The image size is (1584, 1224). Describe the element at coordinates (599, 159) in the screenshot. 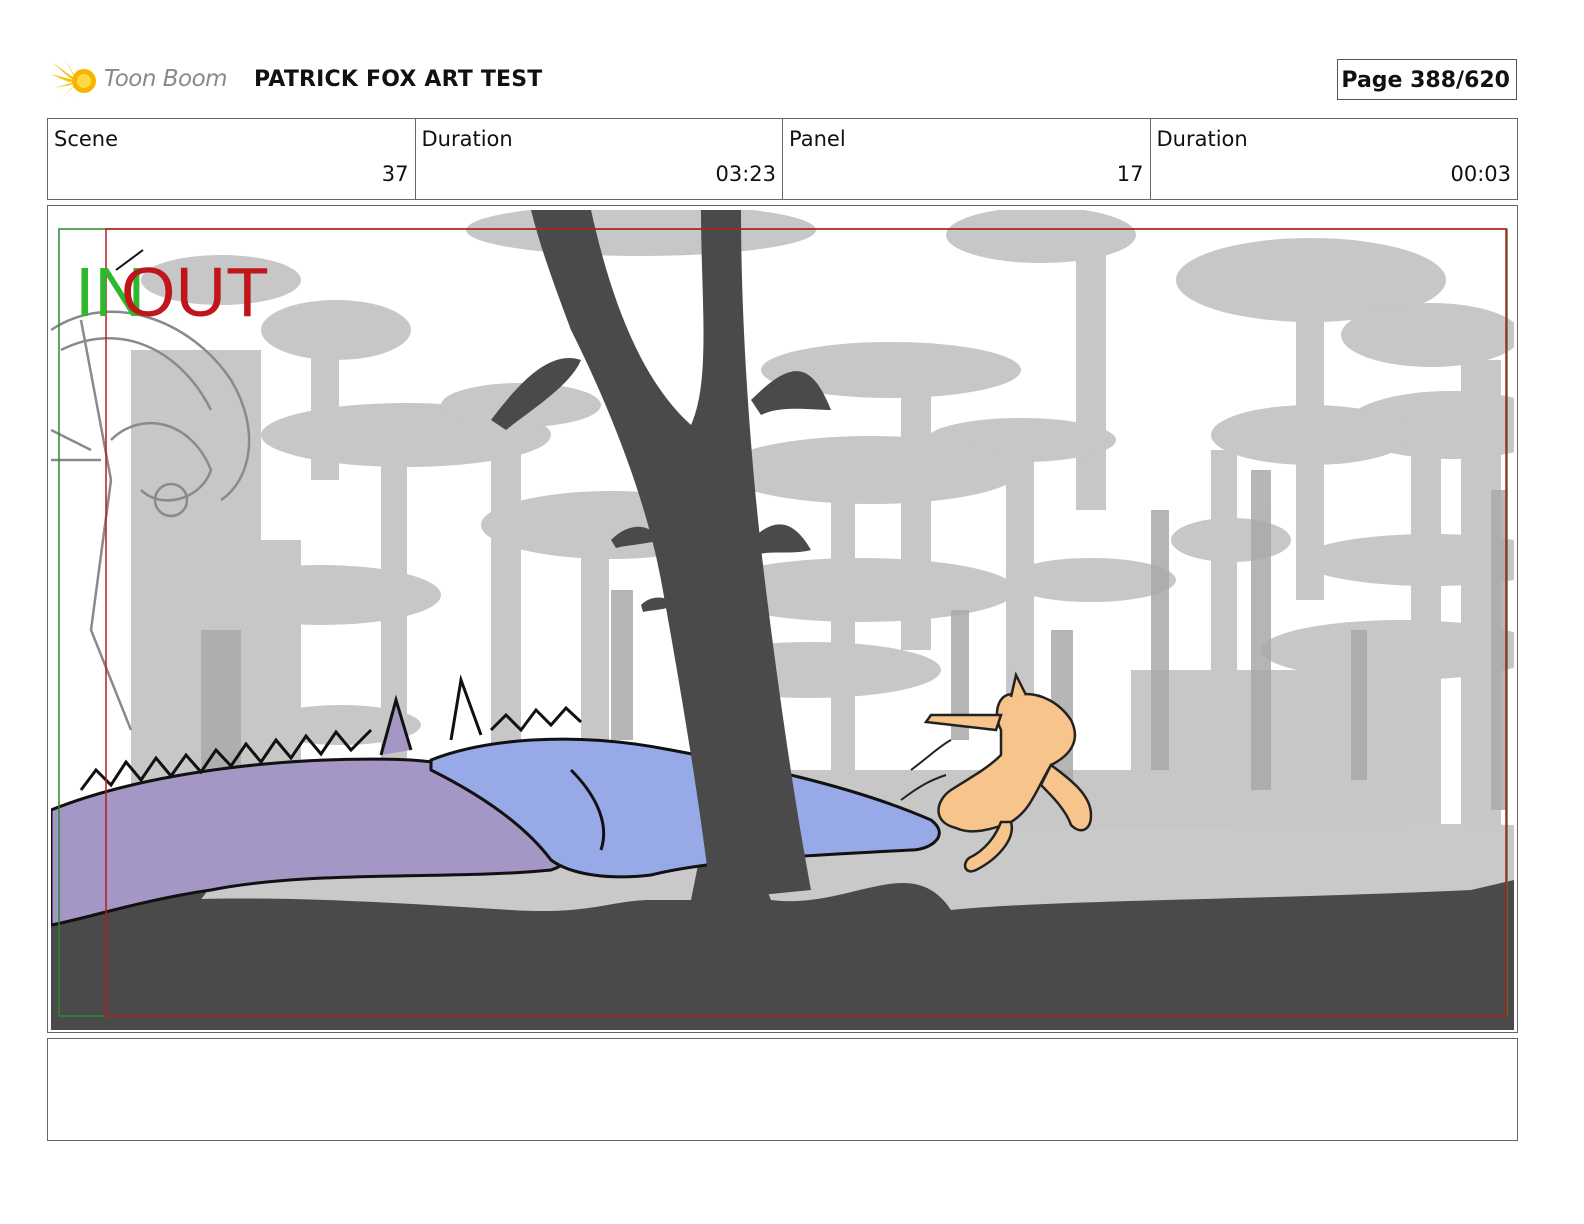

I see `scene-duration-cell: Duration 03:23` at that location.